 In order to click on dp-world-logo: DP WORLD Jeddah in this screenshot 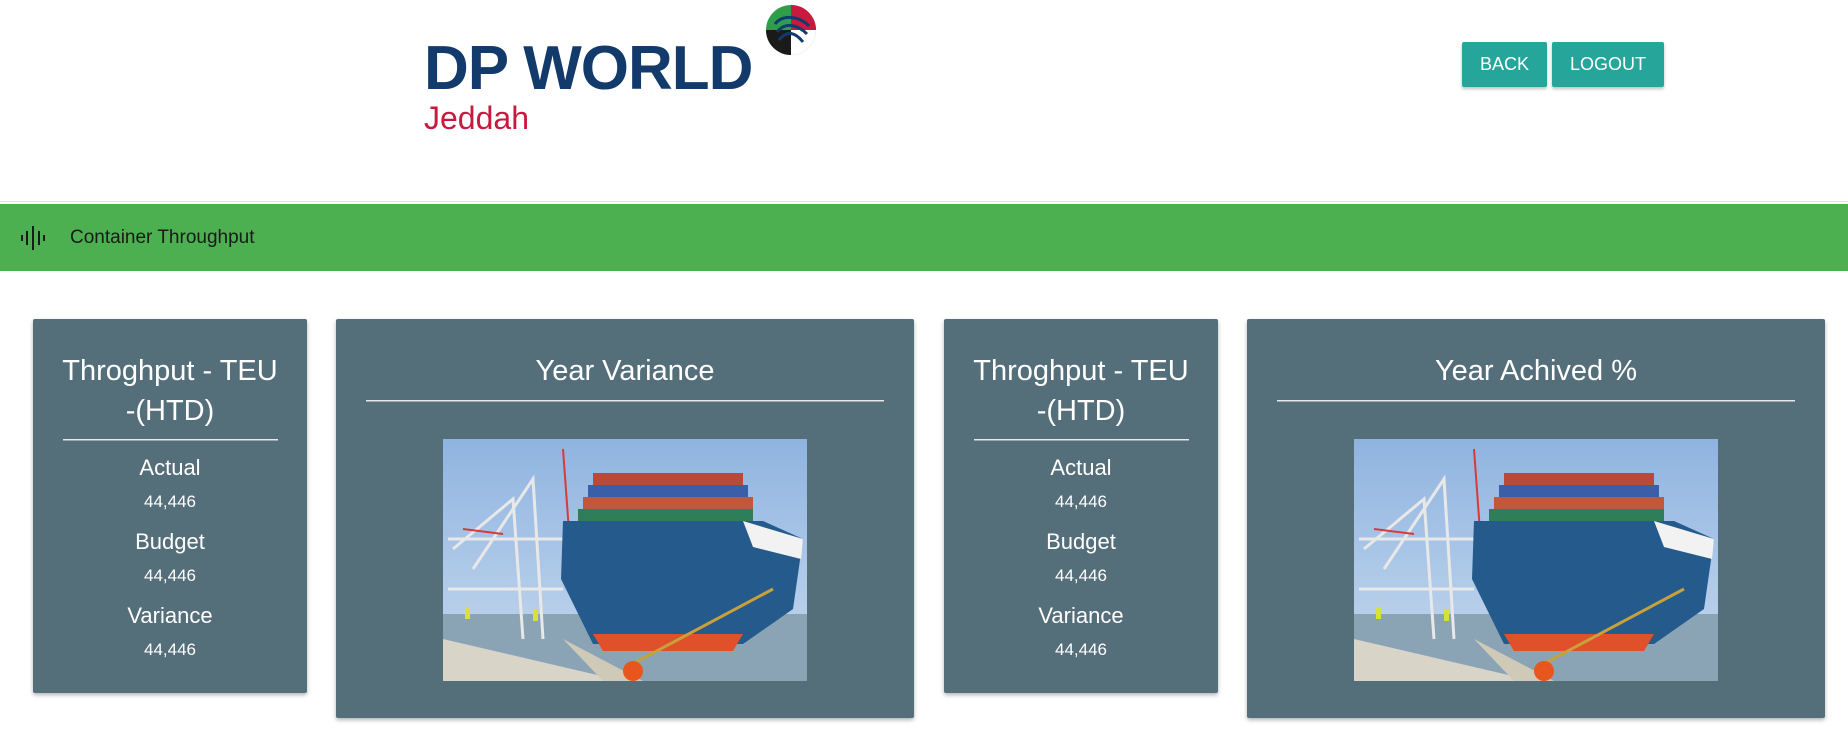, I will do `click(620, 71)`.